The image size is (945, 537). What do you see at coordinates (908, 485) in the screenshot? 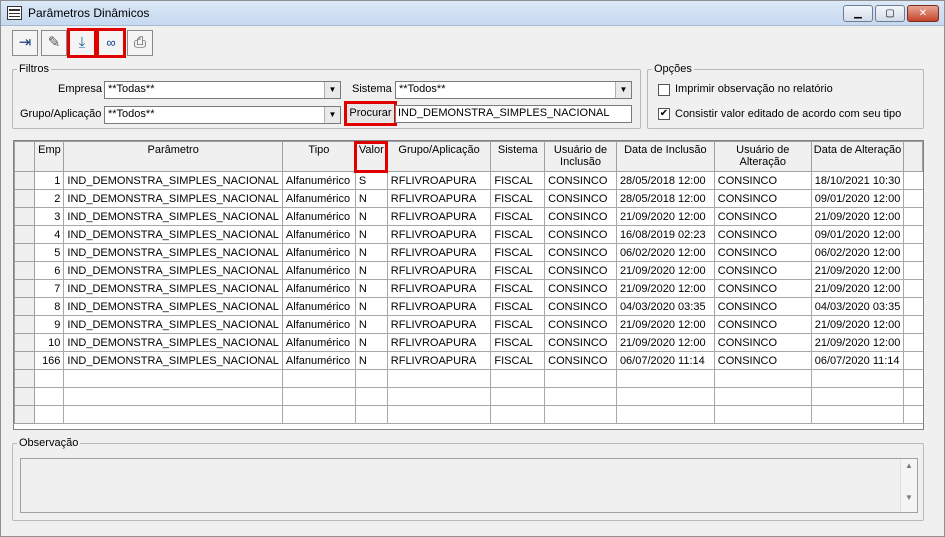
I see `observation-scrollbar: ▲ ▼` at bounding box center [908, 485].